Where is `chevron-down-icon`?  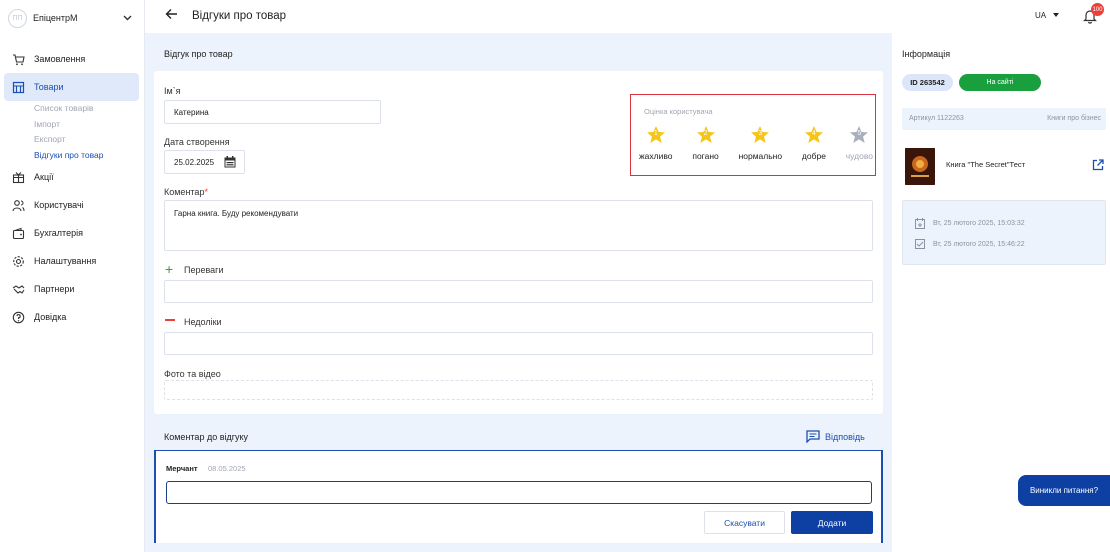
chevron-down-icon is located at coordinates (127, 18).